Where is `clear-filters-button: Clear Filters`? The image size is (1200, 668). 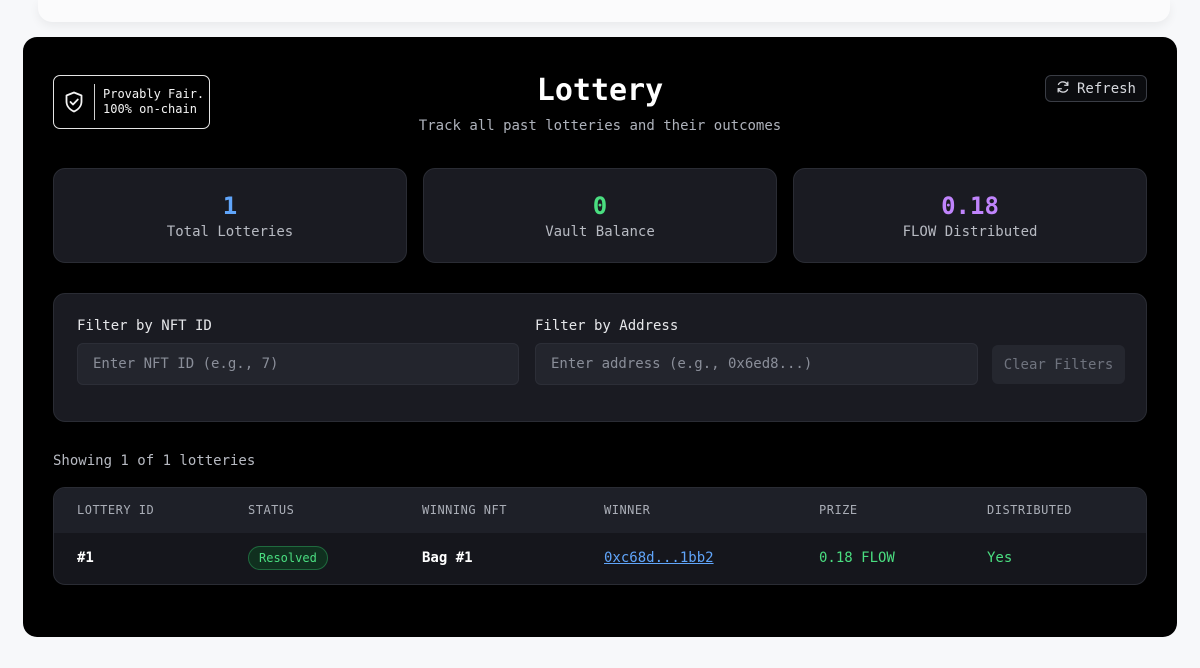
clear-filters-button: Clear Filters is located at coordinates (1058, 364).